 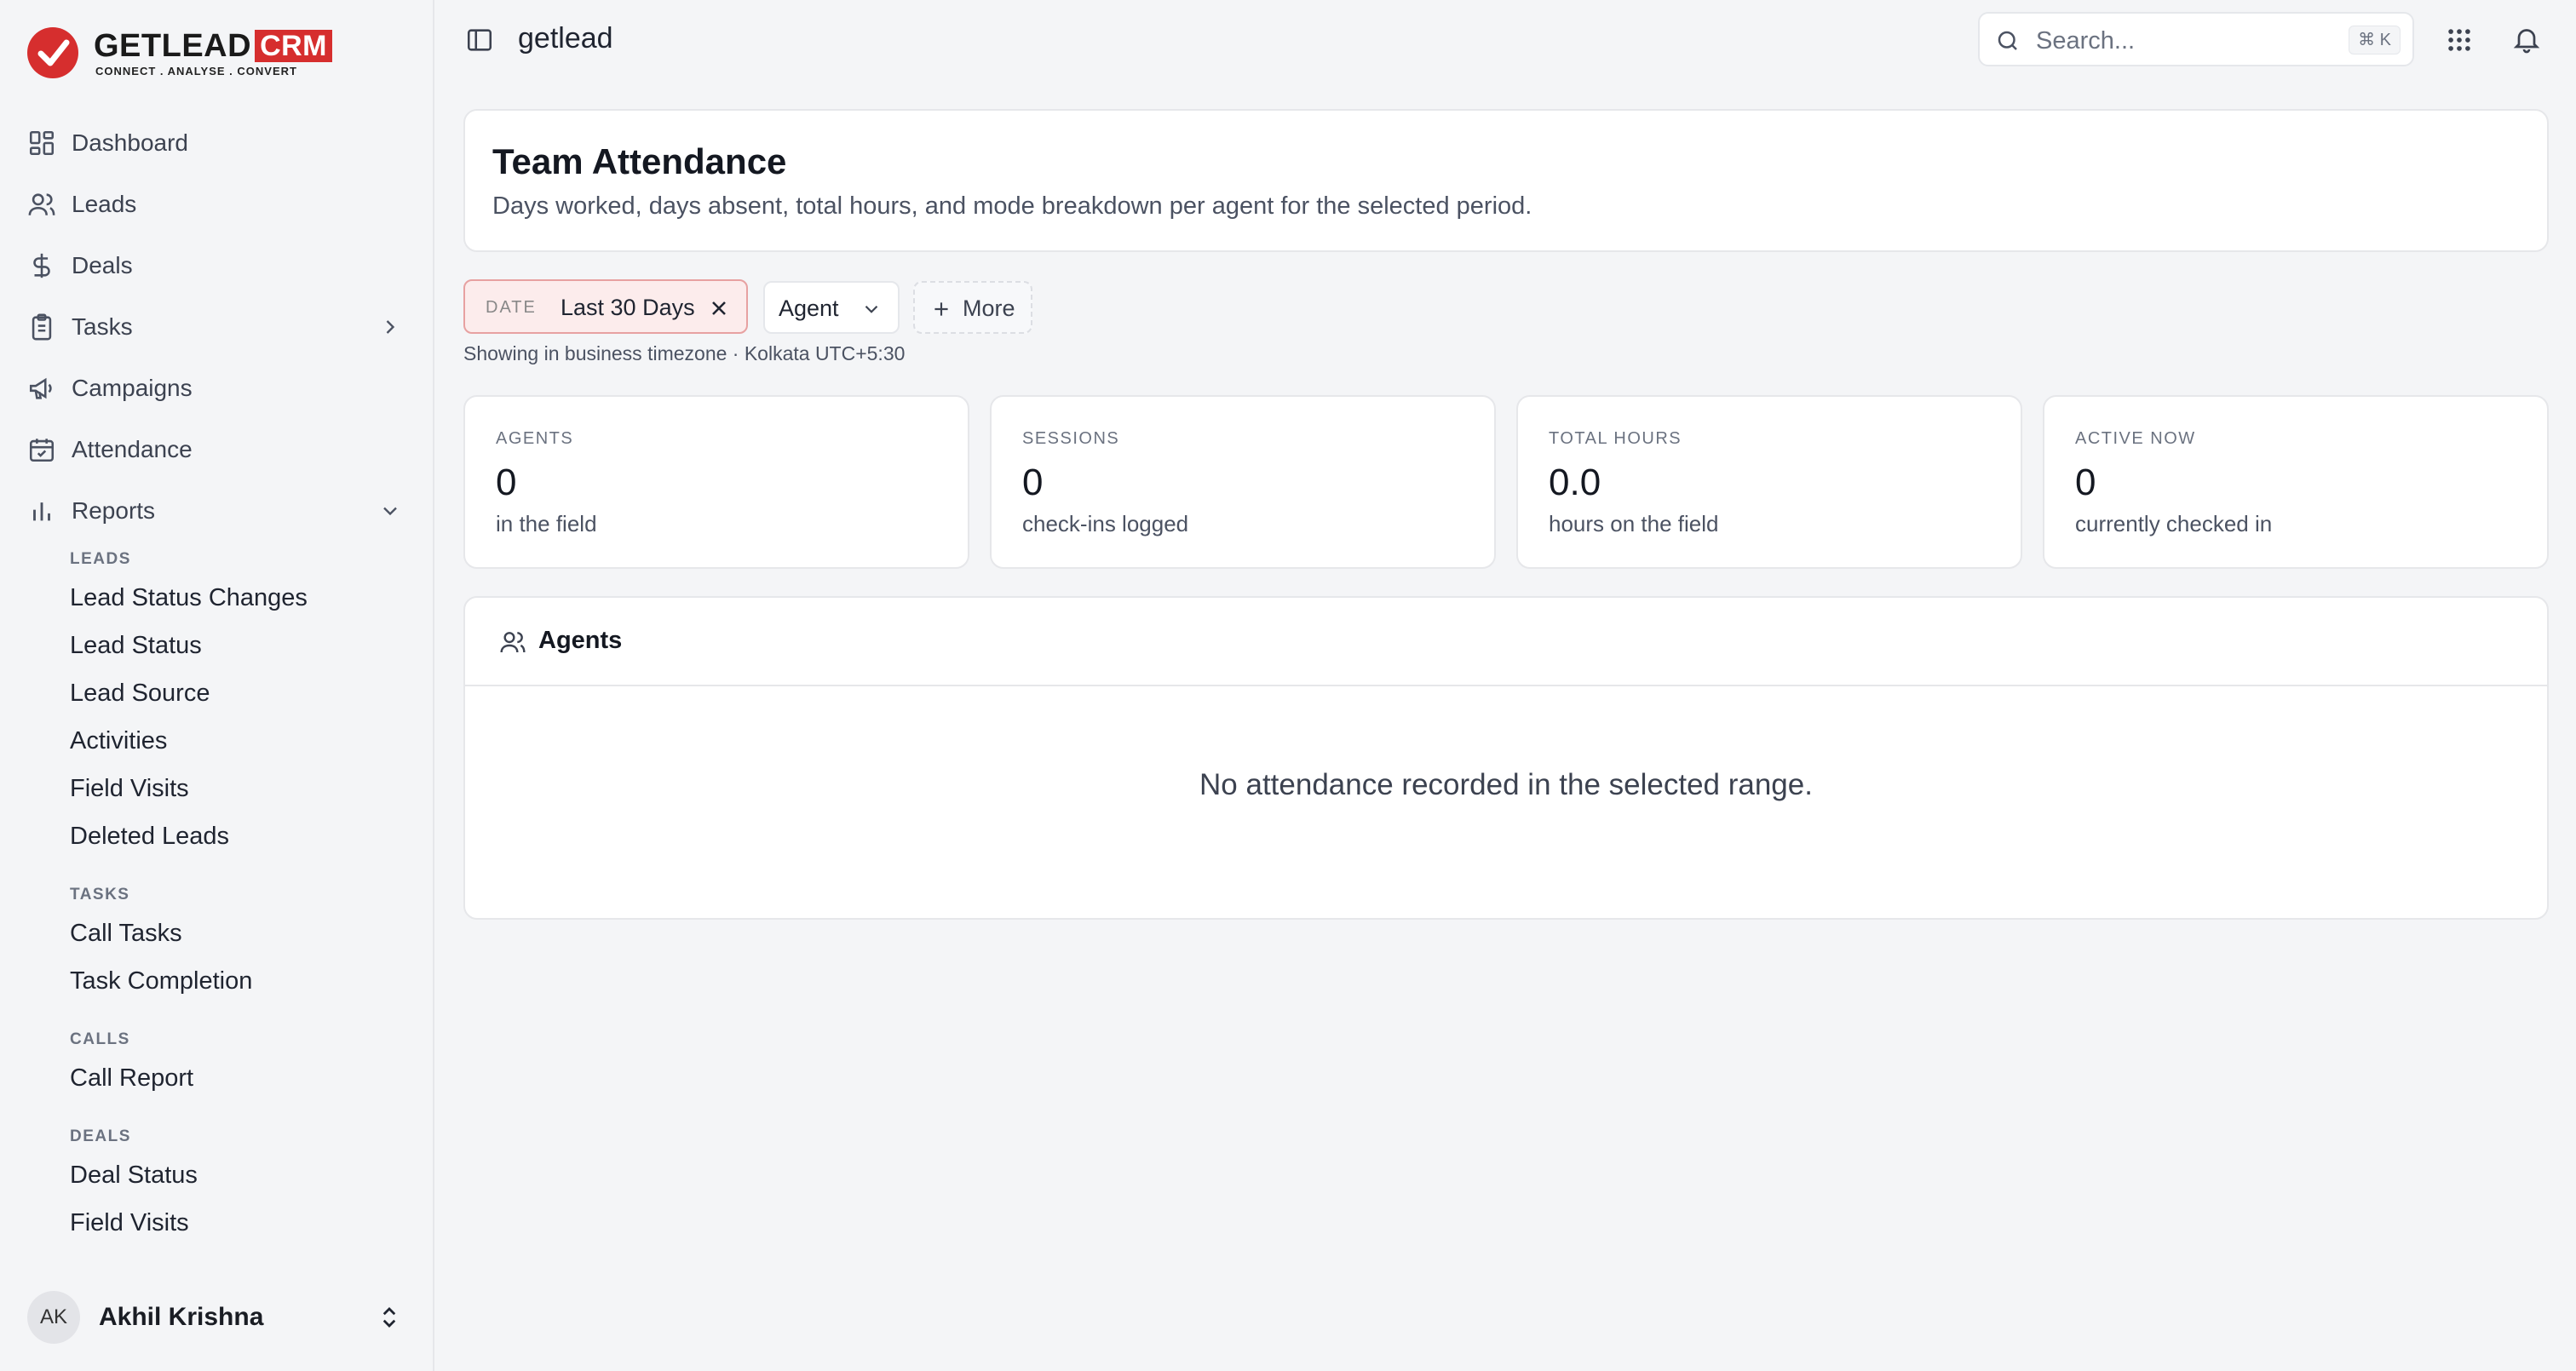 What do you see at coordinates (2196, 39) in the screenshot?
I see `search-input: Search... ⌘ K` at bounding box center [2196, 39].